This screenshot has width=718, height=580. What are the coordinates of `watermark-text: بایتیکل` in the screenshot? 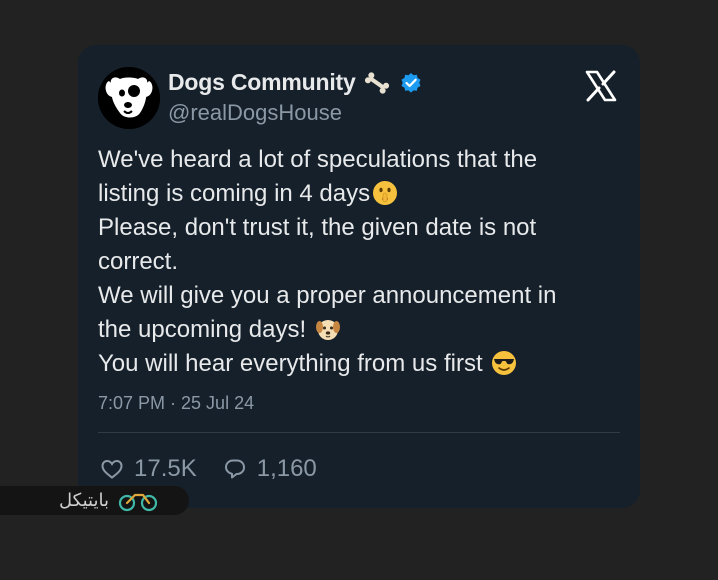 It's located at (84, 500).